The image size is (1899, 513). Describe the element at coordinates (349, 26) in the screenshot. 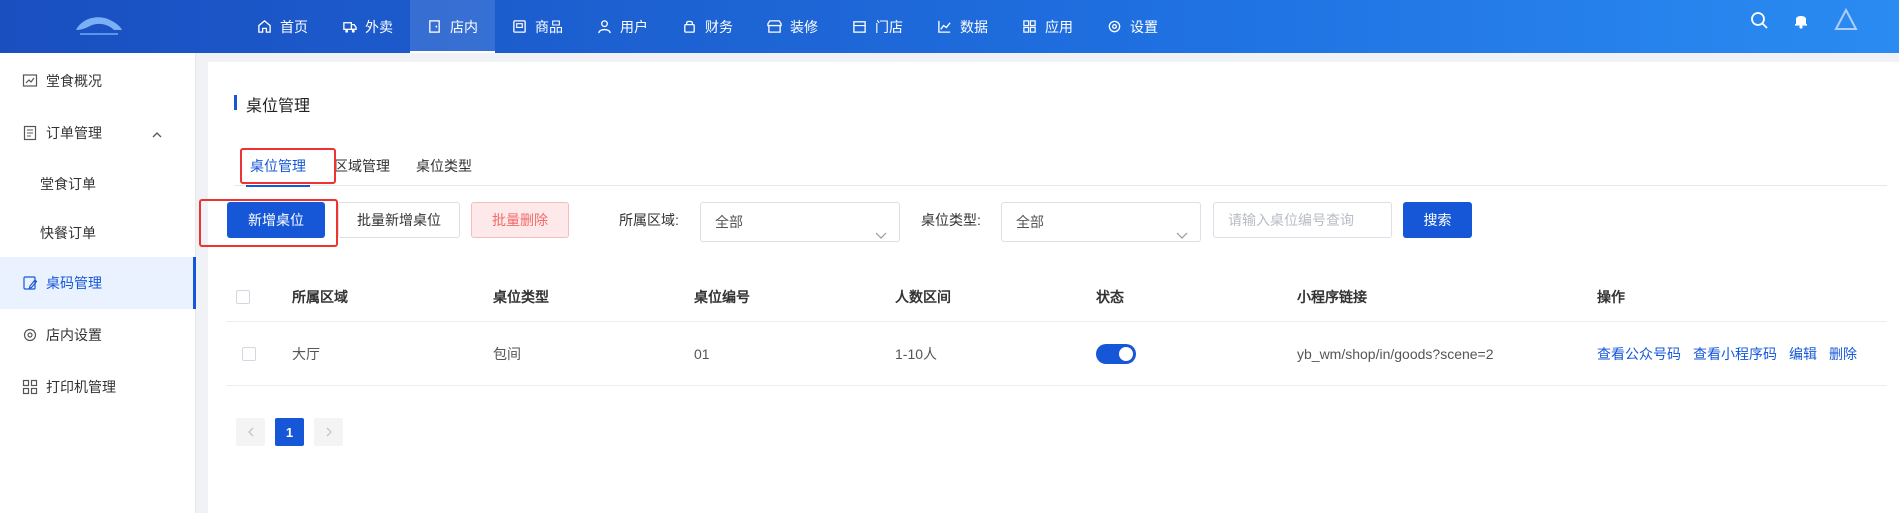

I see `delivery-icon` at that location.